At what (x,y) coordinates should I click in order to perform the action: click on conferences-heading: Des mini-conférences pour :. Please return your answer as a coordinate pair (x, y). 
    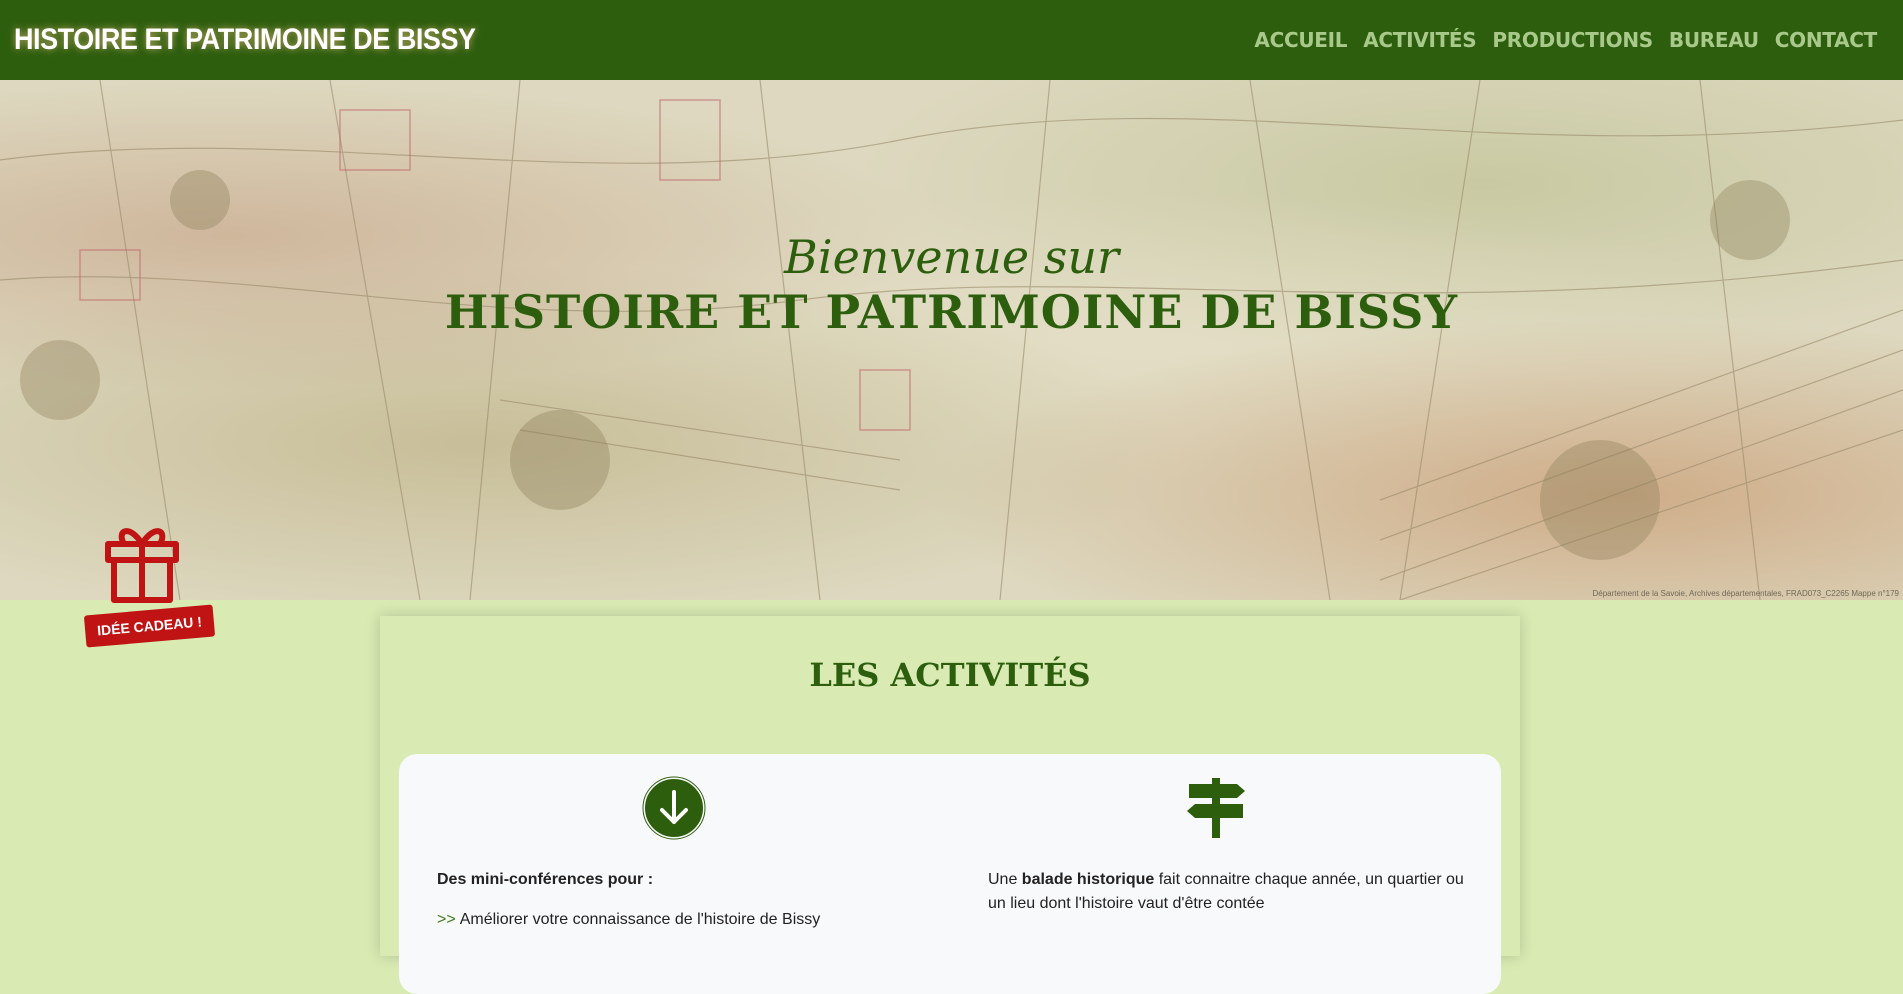
    Looking at the image, I should click on (545, 879).